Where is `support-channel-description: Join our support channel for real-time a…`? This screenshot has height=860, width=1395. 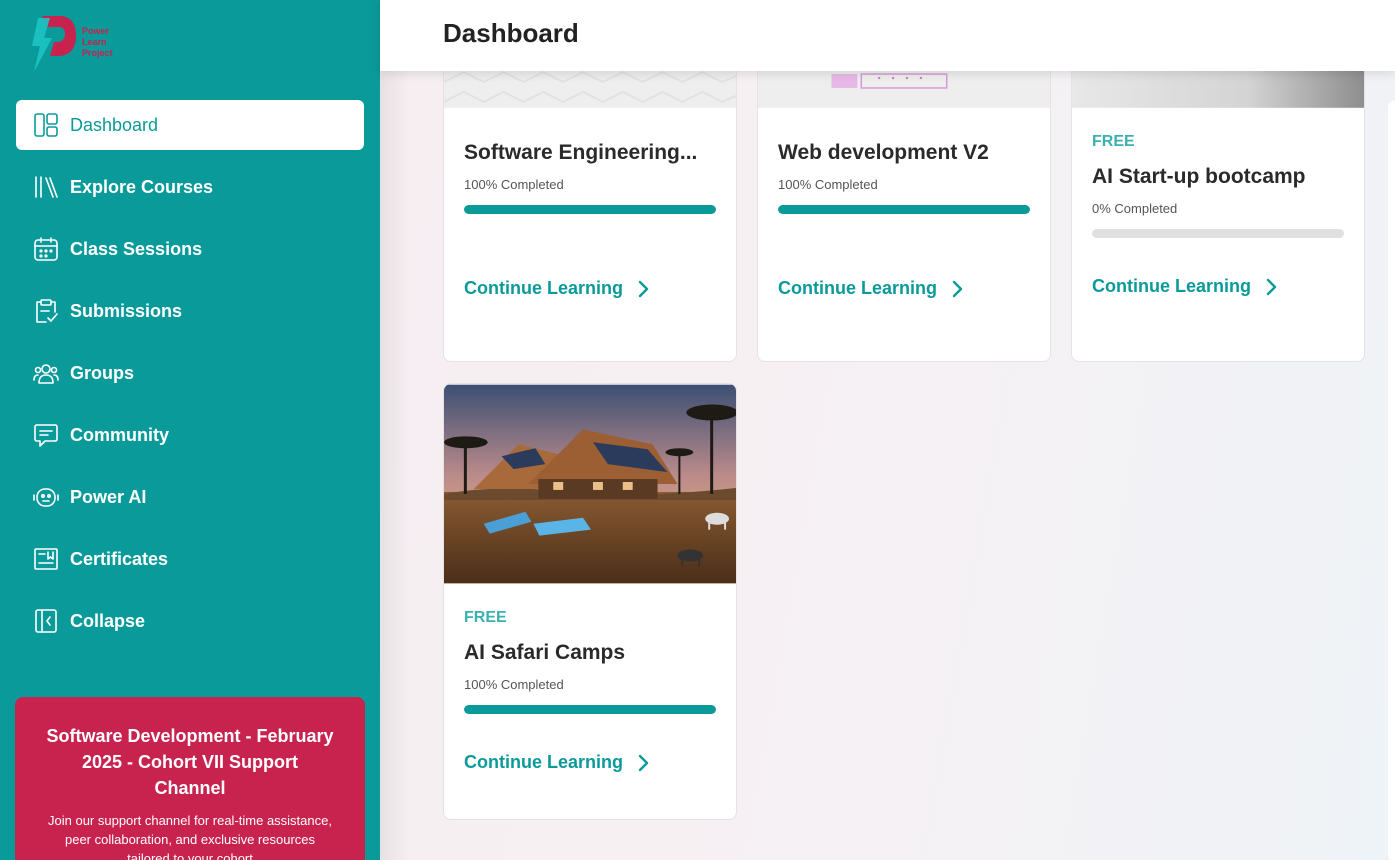 support-channel-description: Join our support channel for real-time a… is located at coordinates (190, 836).